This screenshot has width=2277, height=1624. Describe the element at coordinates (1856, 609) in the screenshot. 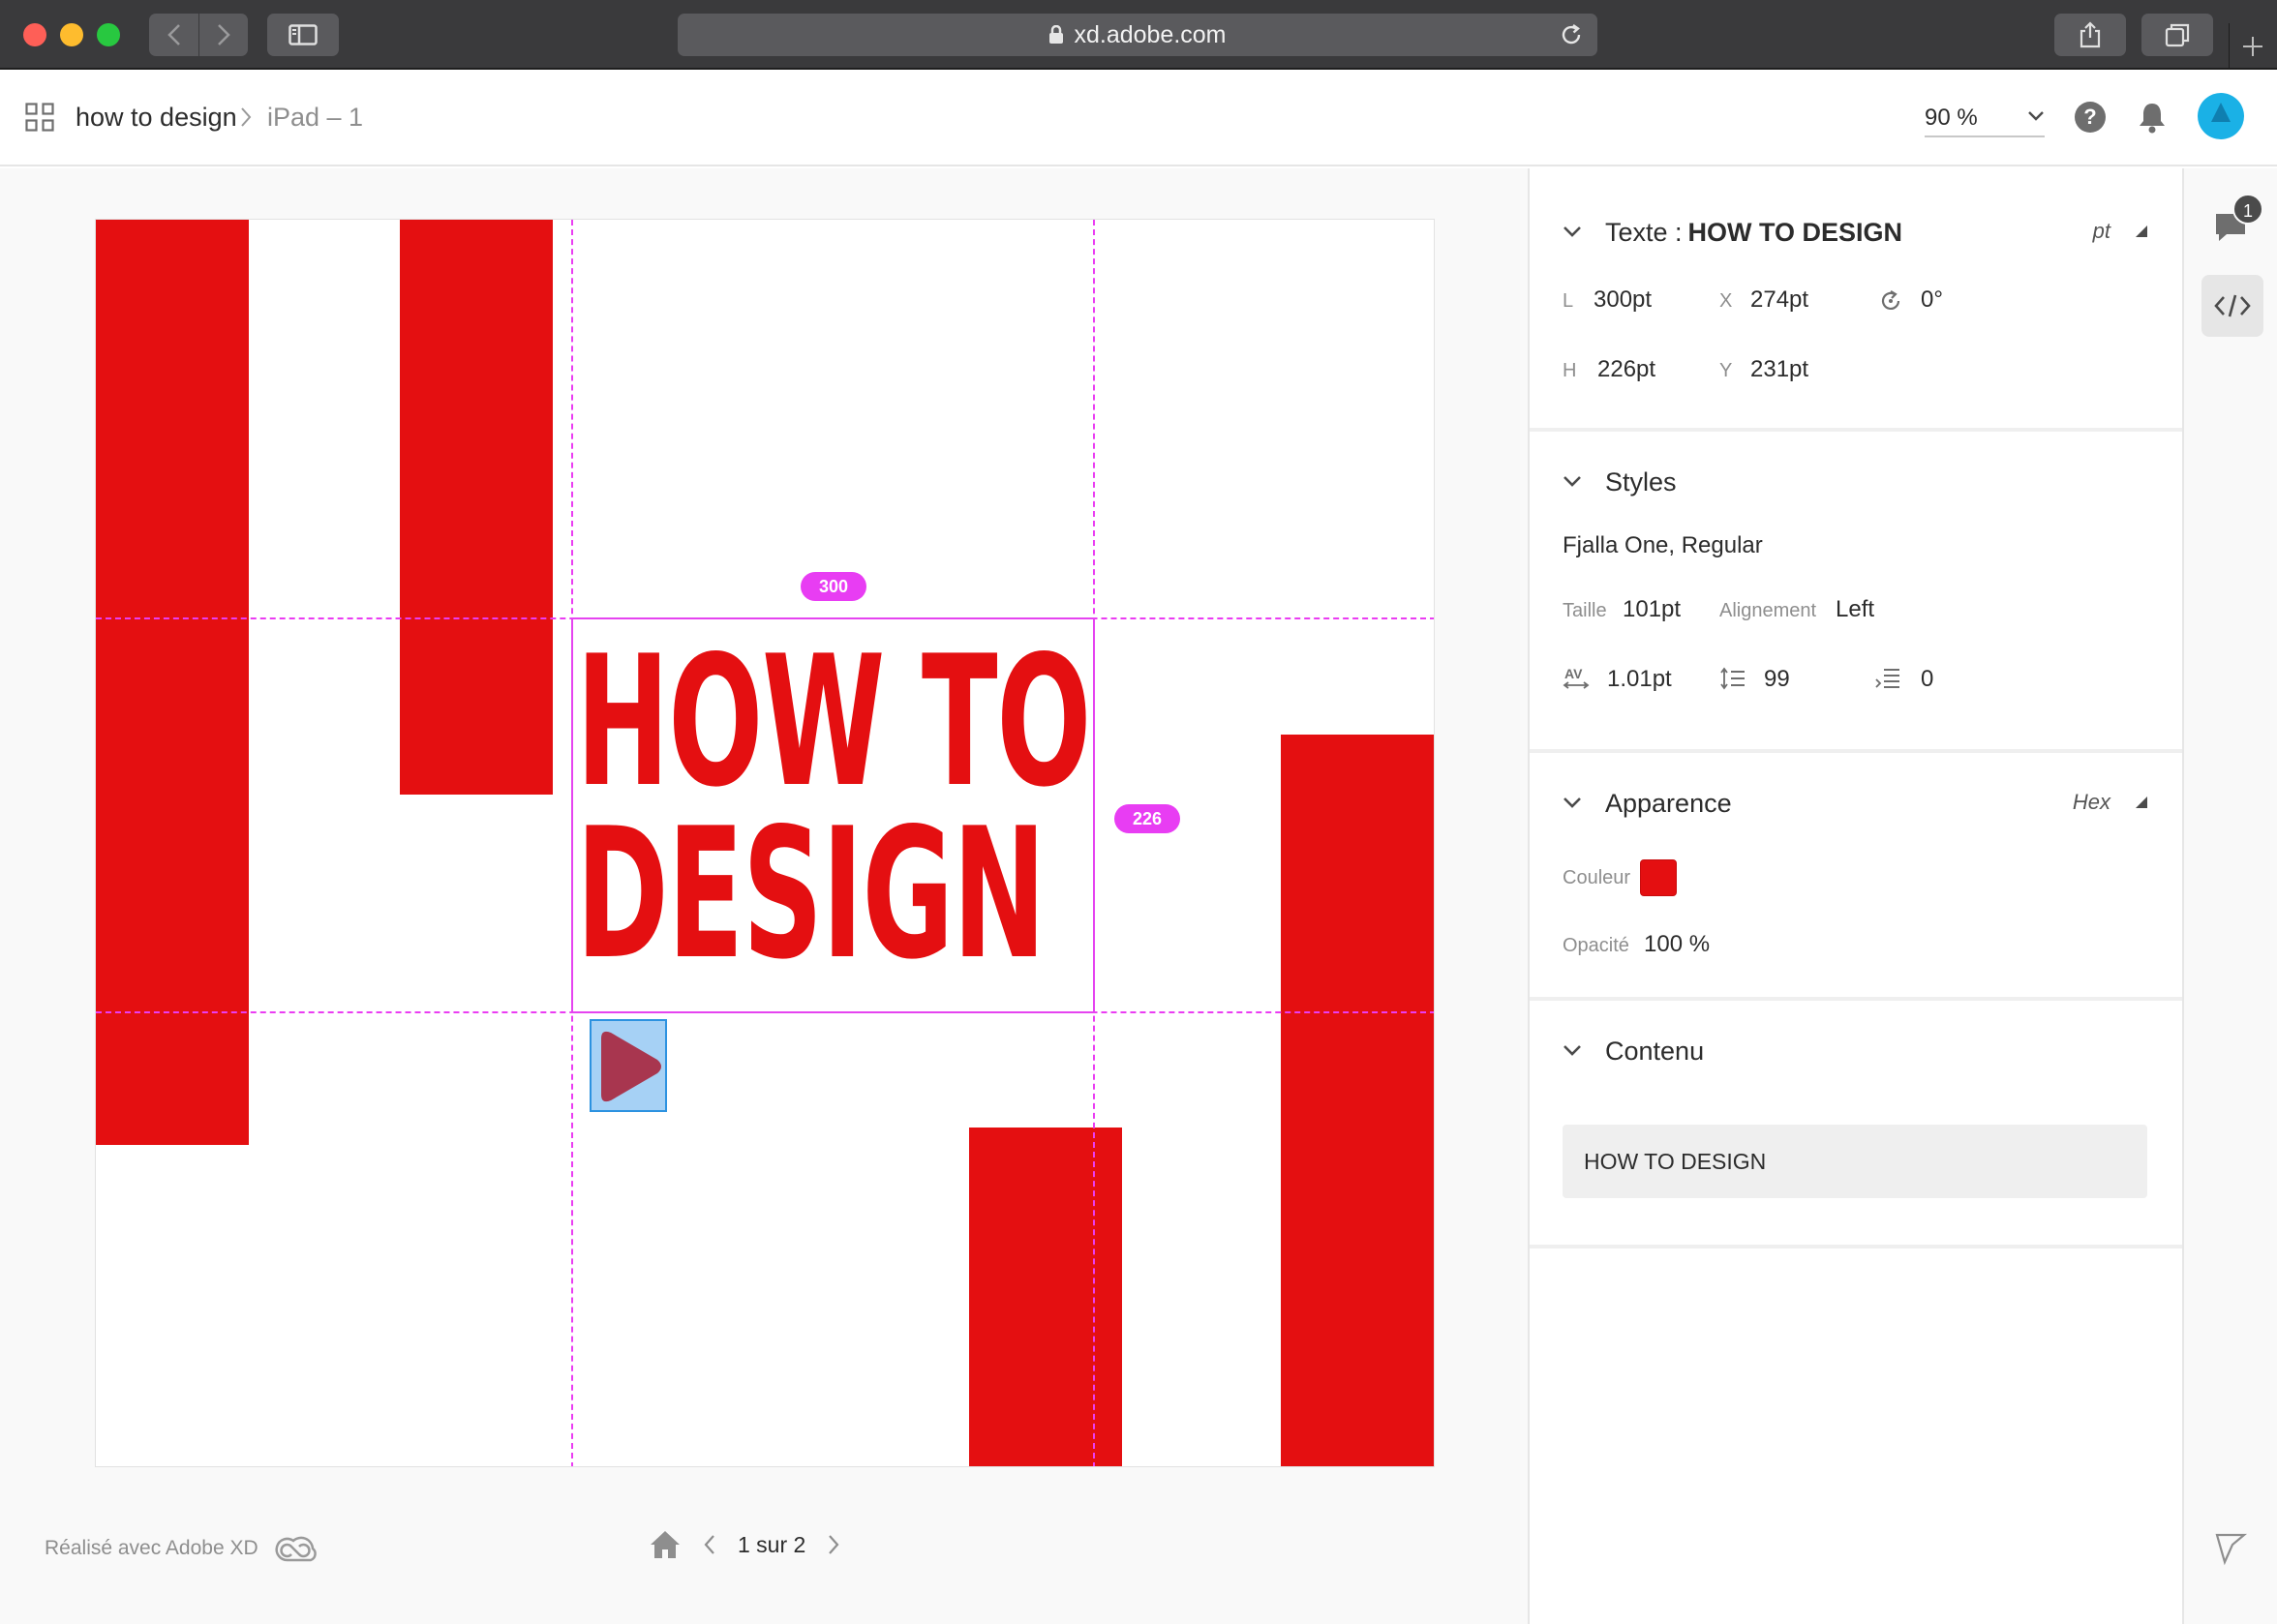

I see `alignment-value: Left` at that location.